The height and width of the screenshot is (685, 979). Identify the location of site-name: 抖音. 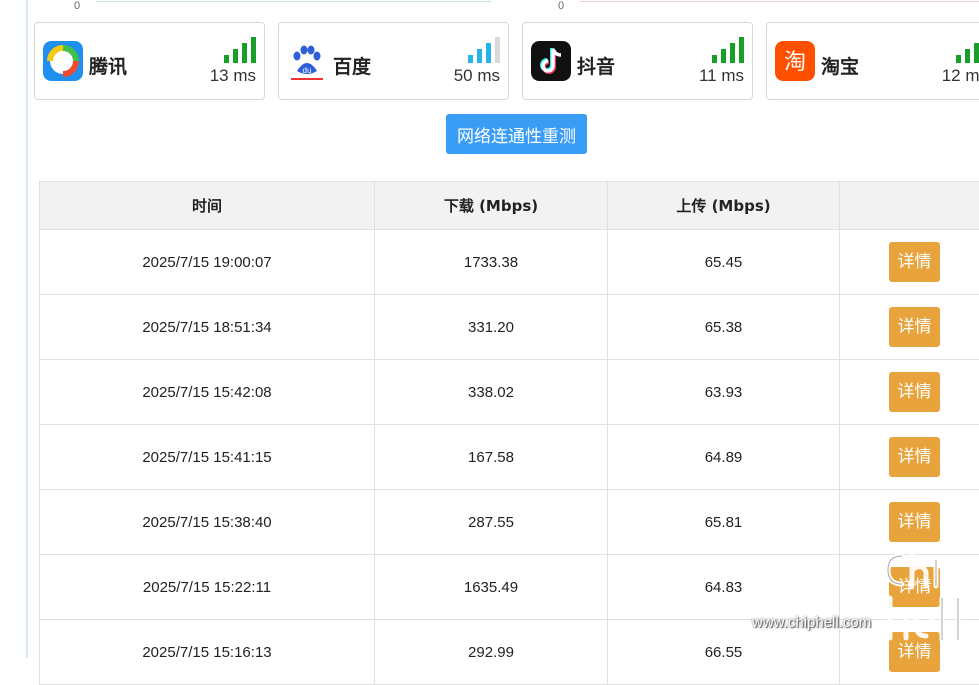
(596, 65).